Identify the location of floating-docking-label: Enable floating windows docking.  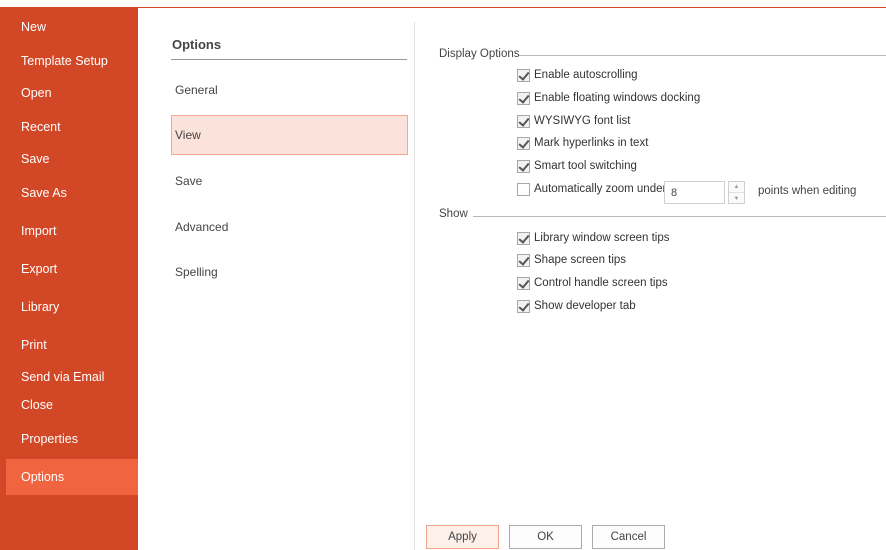
(617, 98).